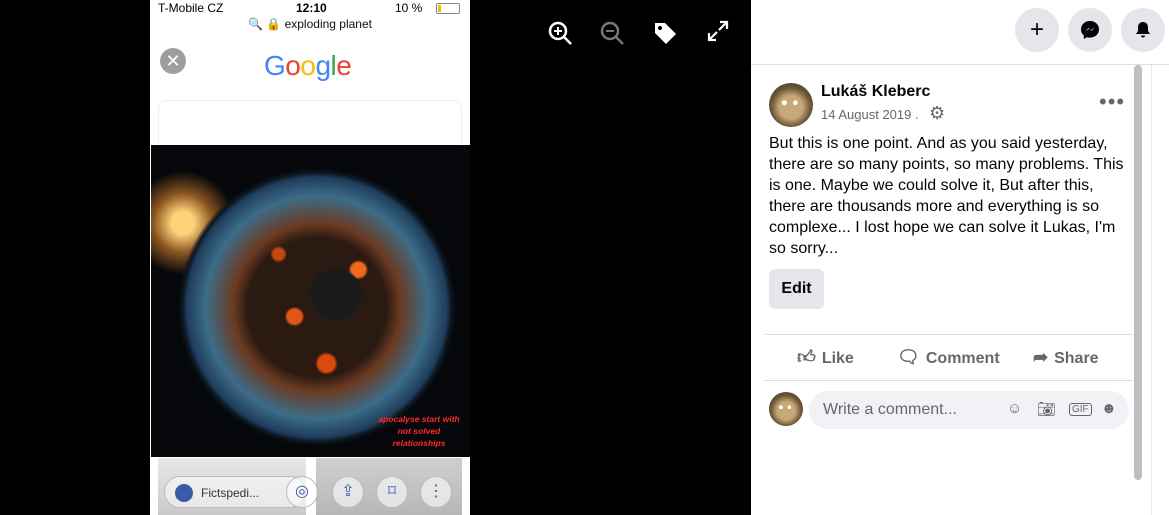 This screenshot has height=515, width=1169. Describe the element at coordinates (328, 24) in the screenshot. I see `url-text: exploding planet` at that location.